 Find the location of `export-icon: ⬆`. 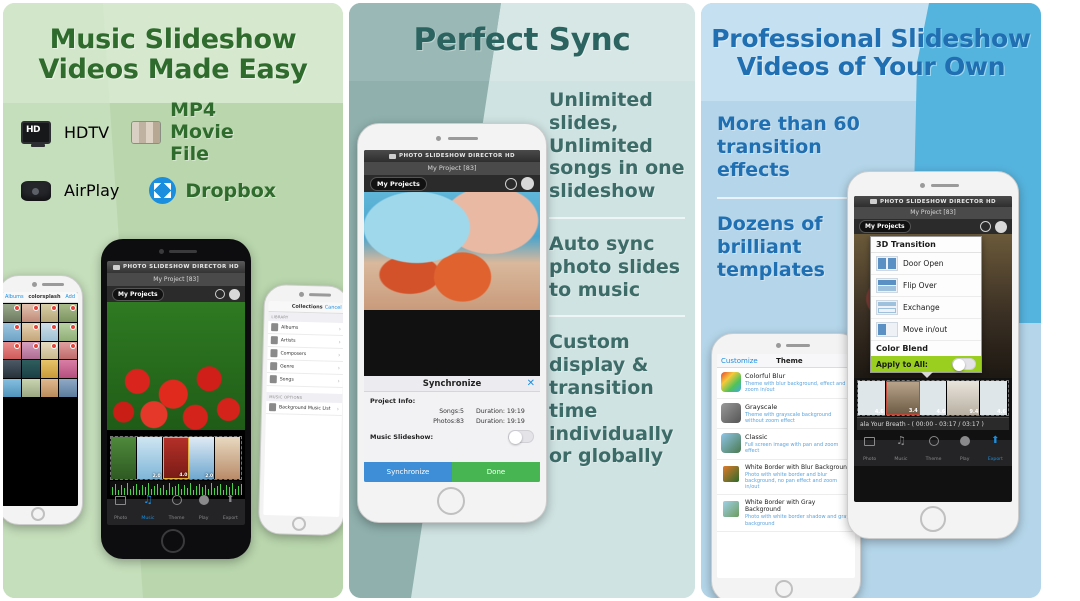

export-icon: ⬆ is located at coordinates (230, 500).